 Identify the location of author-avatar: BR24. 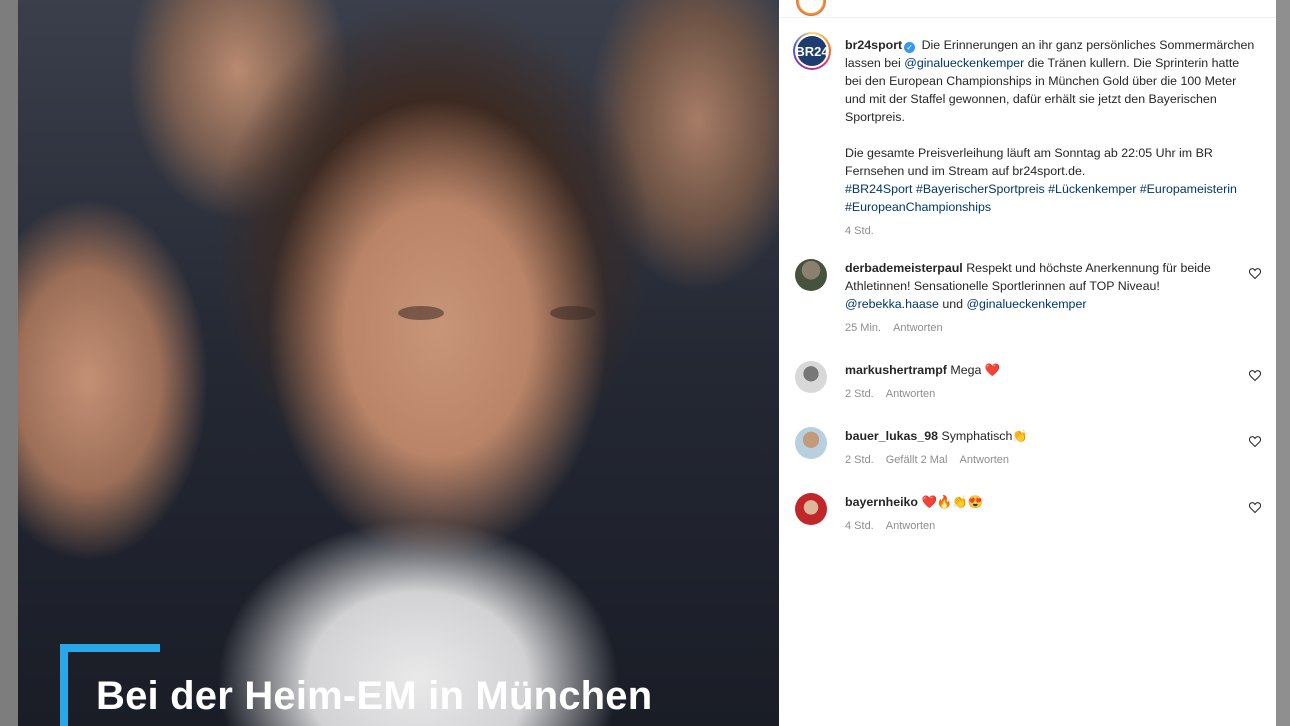
(812, 51).